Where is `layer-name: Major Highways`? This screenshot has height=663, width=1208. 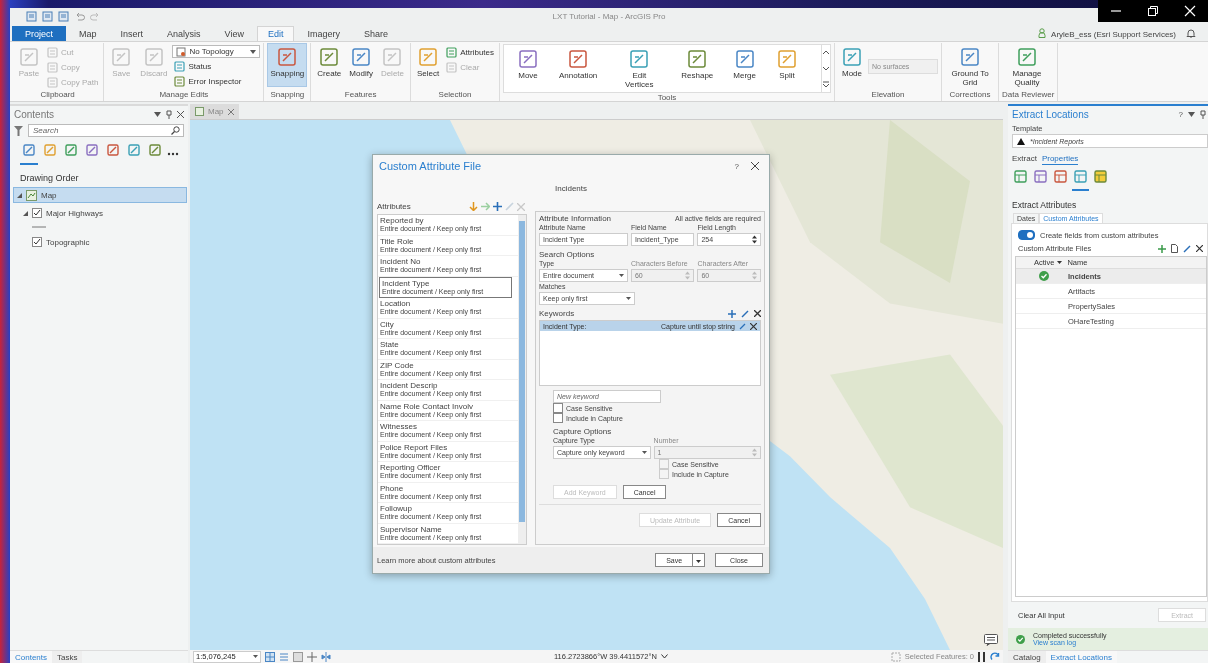 layer-name: Major Highways is located at coordinates (74, 213).